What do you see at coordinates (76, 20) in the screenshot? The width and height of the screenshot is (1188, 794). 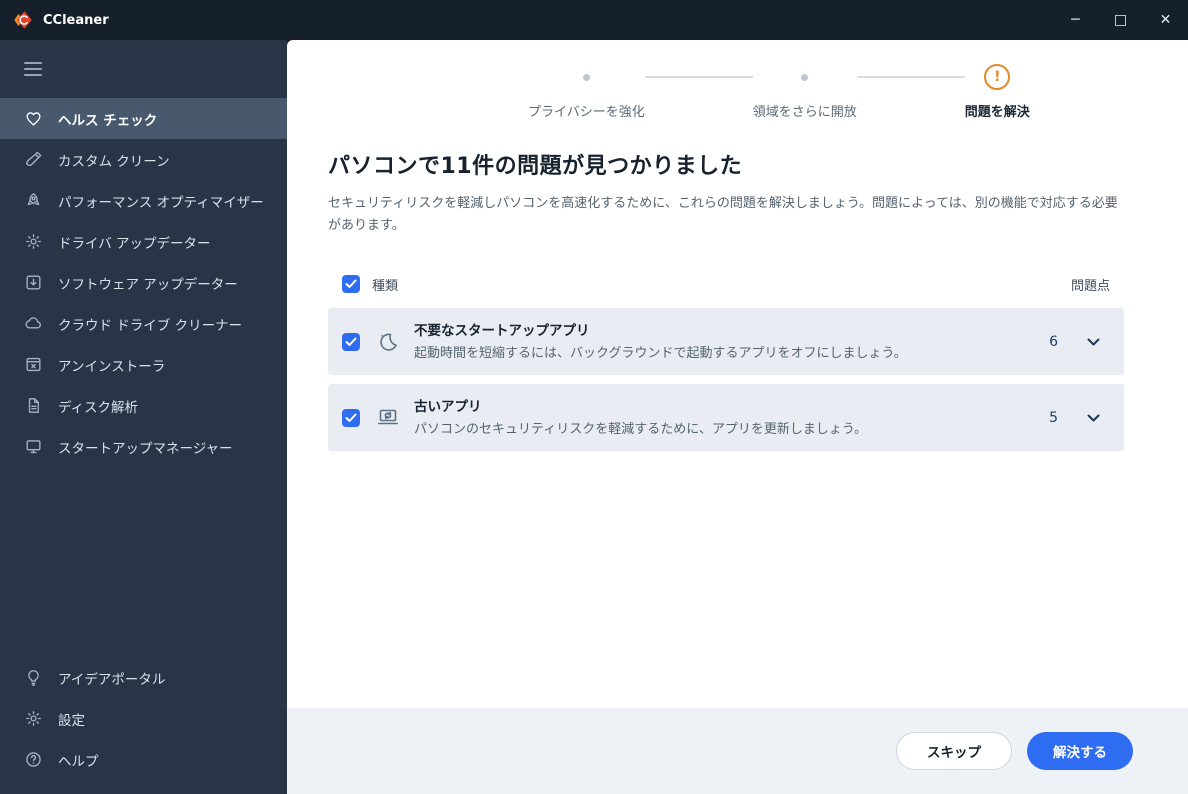 I see `app-title: CCleaner` at bounding box center [76, 20].